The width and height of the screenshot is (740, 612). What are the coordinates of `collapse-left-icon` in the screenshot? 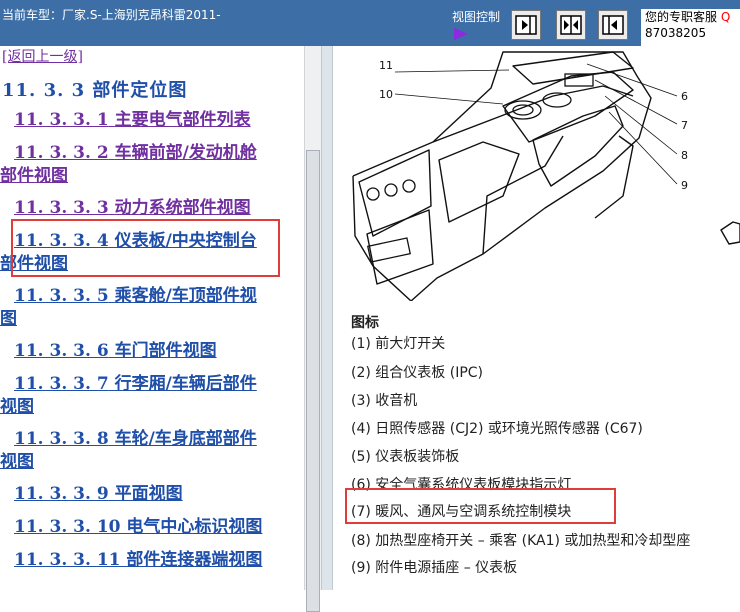 It's located at (526, 25).